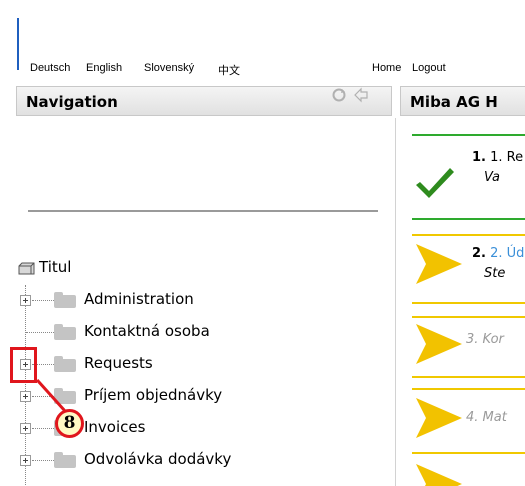 The height and width of the screenshot is (486, 525). I want to click on navigation-panel-header: Navigation, so click(204, 101).